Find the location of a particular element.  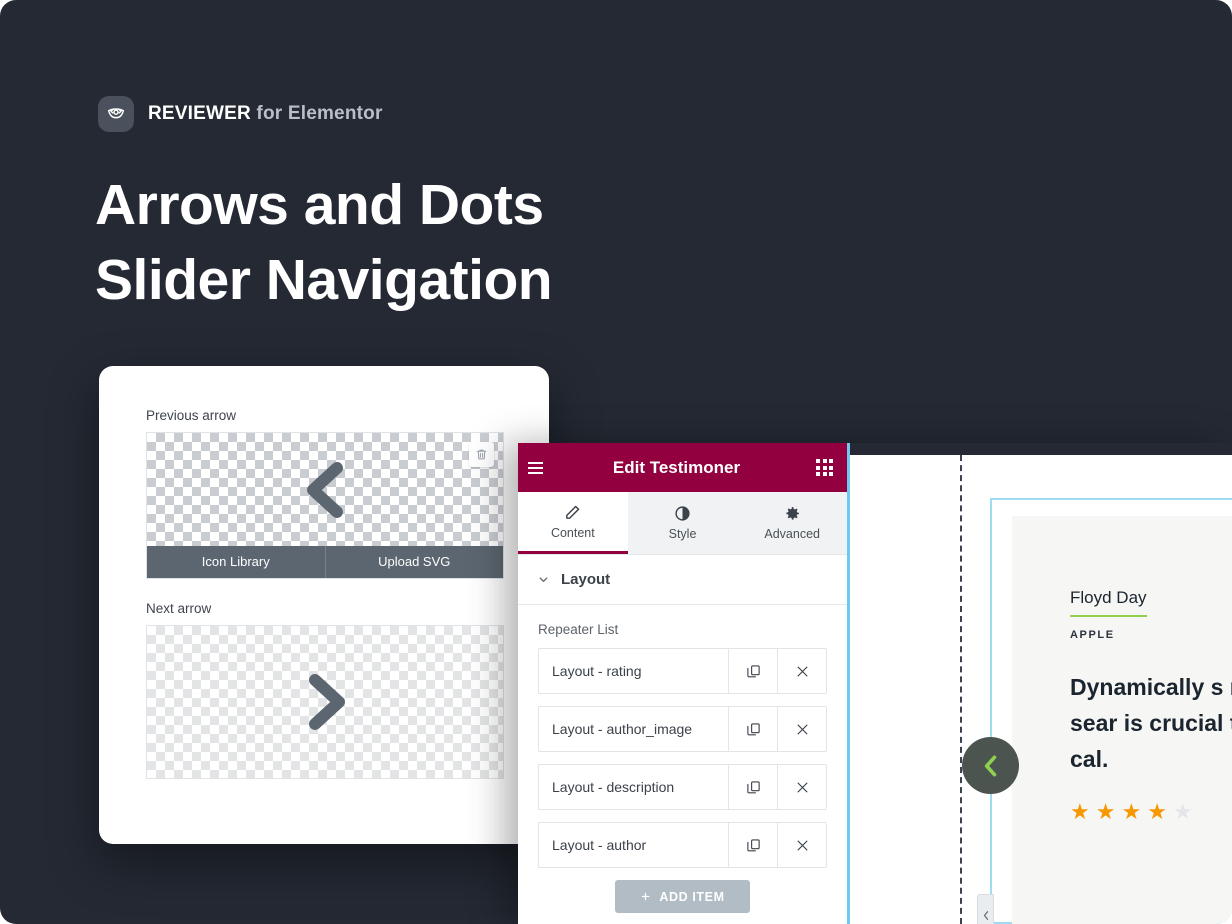

previous-arrow-picker: Icon Library Upload SVG is located at coordinates (325, 505).